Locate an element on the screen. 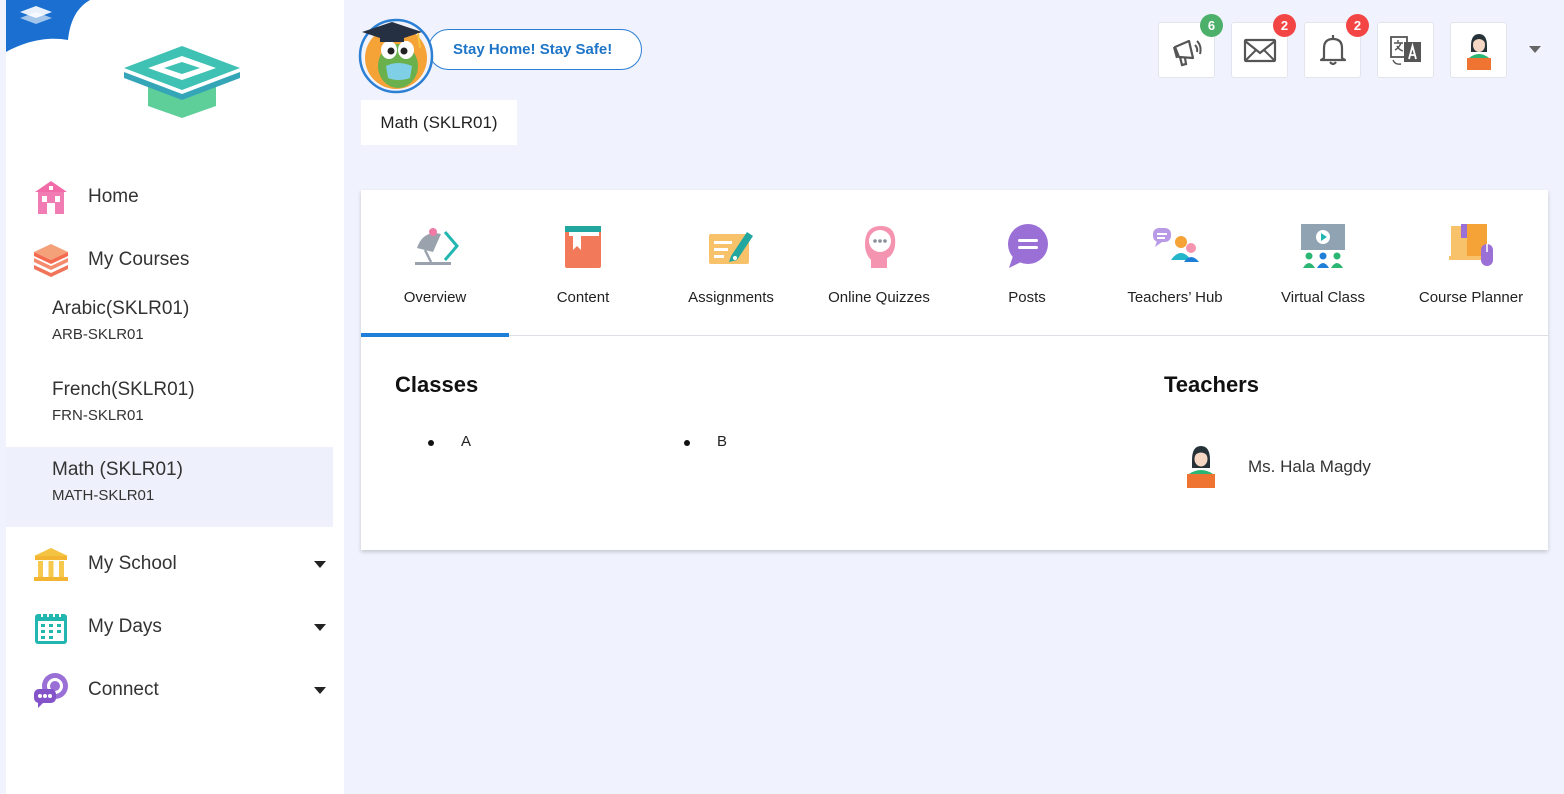 The width and height of the screenshot is (1564, 794). tab-content: Content is located at coordinates (583, 263).